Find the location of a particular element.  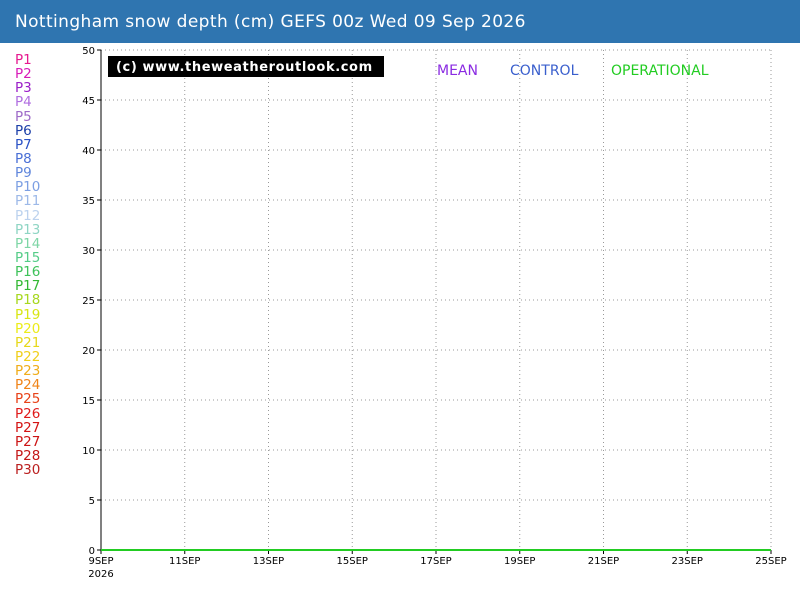

y-tick-label: 25 is located at coordinates (88, 301).